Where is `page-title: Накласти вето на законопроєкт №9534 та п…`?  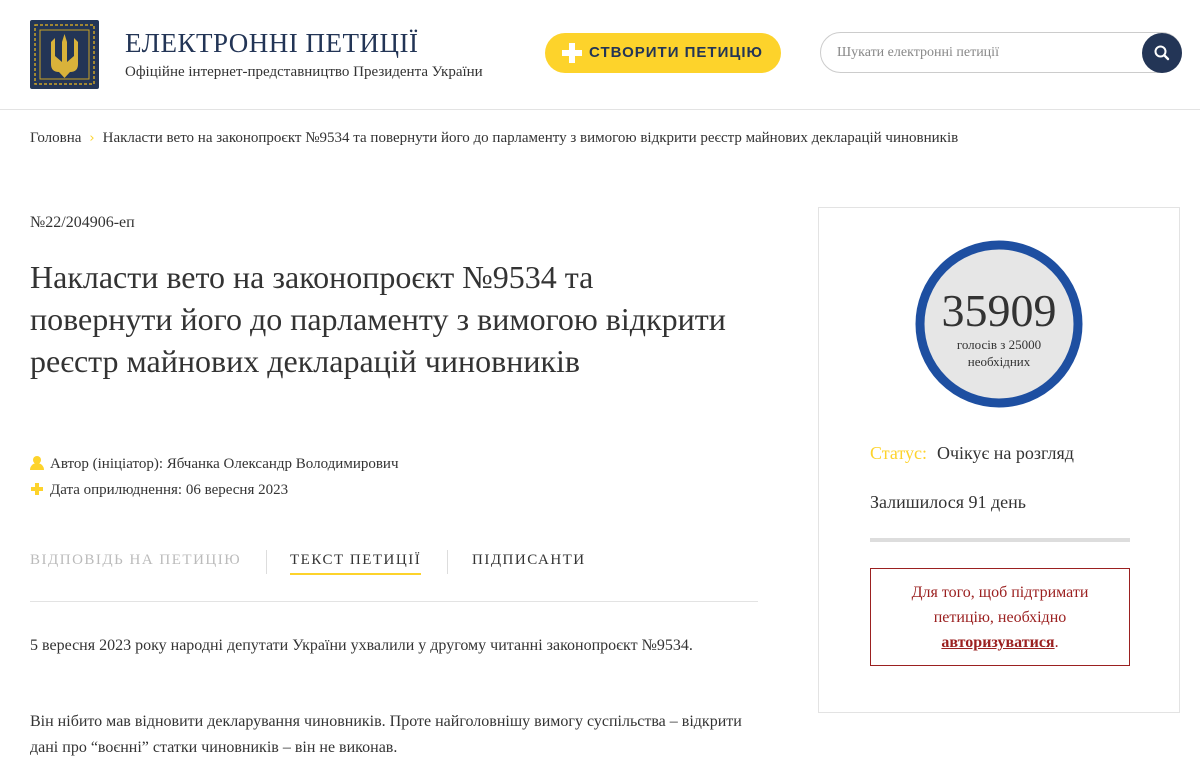
page-title: Накласти вето на законопроєкт №9534 та п… is located at coordinates (378, 319).